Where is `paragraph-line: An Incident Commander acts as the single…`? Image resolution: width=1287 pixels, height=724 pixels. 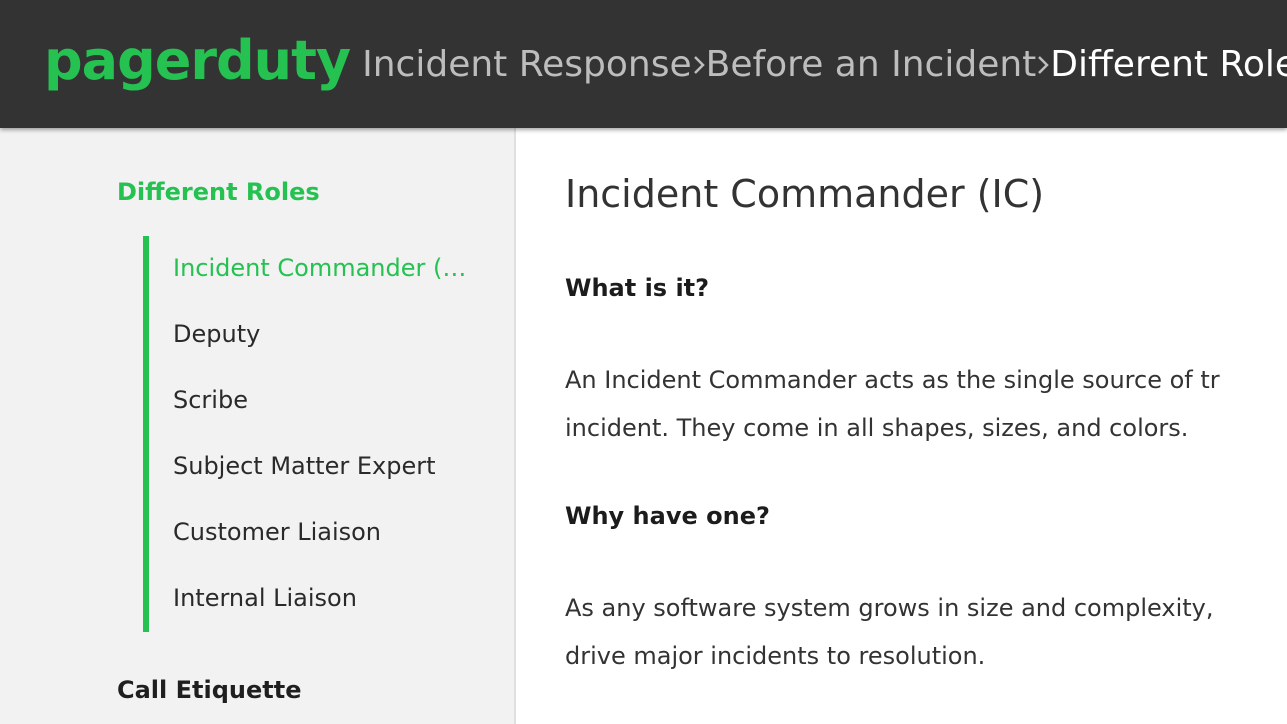 paragraph-line: An Incident Commander acts as the single… is located at coordinates (892, 380).